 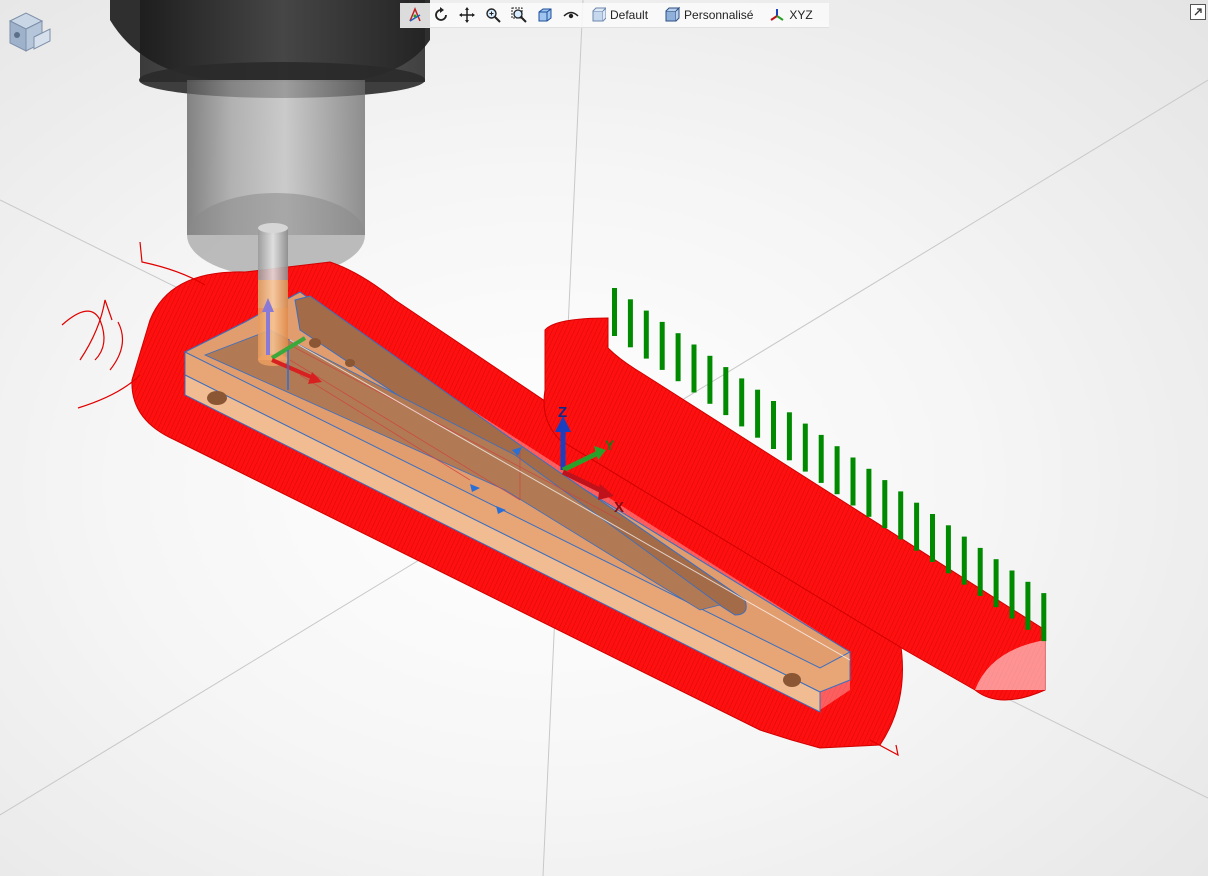 I want to click on view-default-label: Default, so click(x=629, y=15).